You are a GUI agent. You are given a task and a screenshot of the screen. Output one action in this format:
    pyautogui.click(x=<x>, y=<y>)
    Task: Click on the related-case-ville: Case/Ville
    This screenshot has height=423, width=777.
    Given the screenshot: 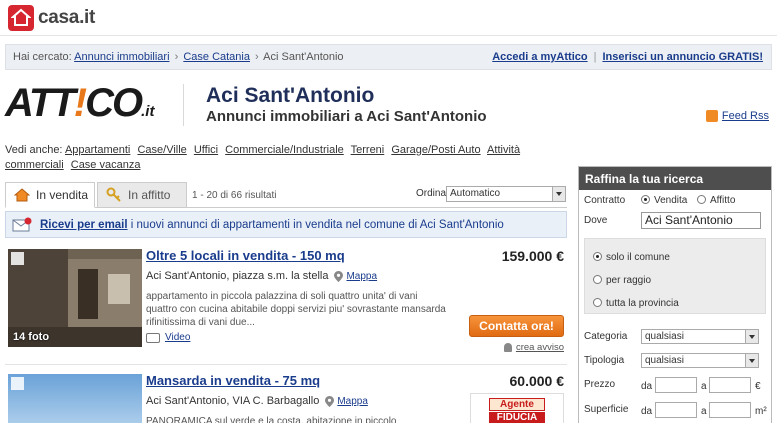 What is the action you would take?
    pyautogui.click(x=161, y=150)
    